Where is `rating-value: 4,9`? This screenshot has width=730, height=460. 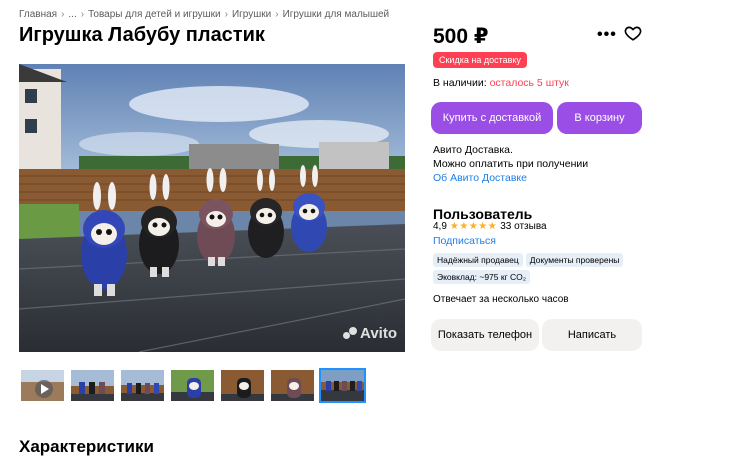 rating-value: 4,9 is located at coordinates (440, 226).